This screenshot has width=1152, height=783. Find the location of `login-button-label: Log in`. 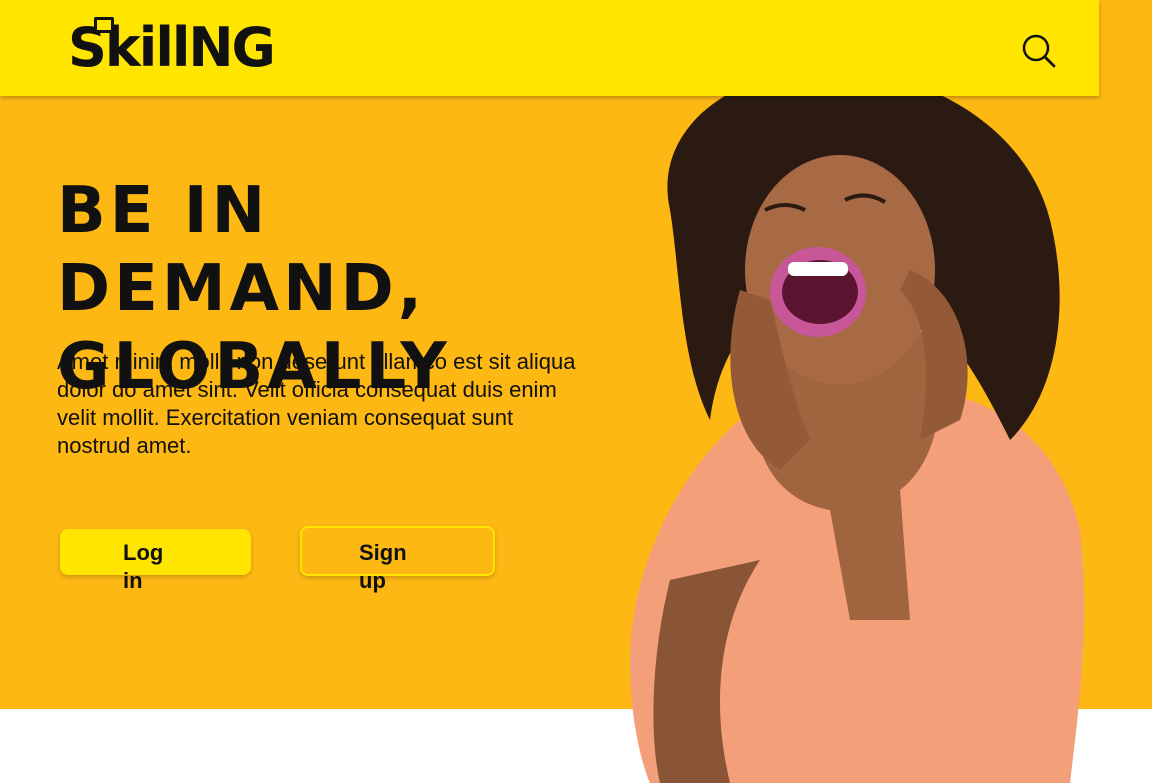

login-button-label: Log in is located at coordinates (143, 566).